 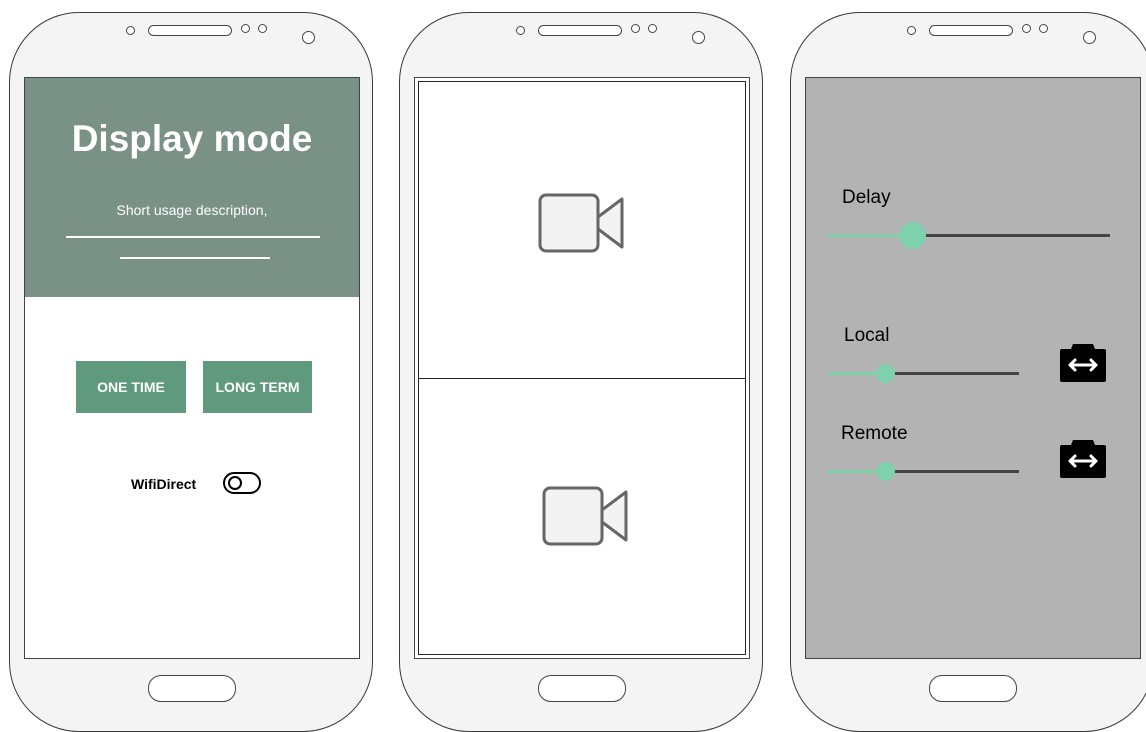 What do you see at coordinates (912, 235) in the screenshot?
I see `delay-slider-thumb` at bounding box center [912, 235].